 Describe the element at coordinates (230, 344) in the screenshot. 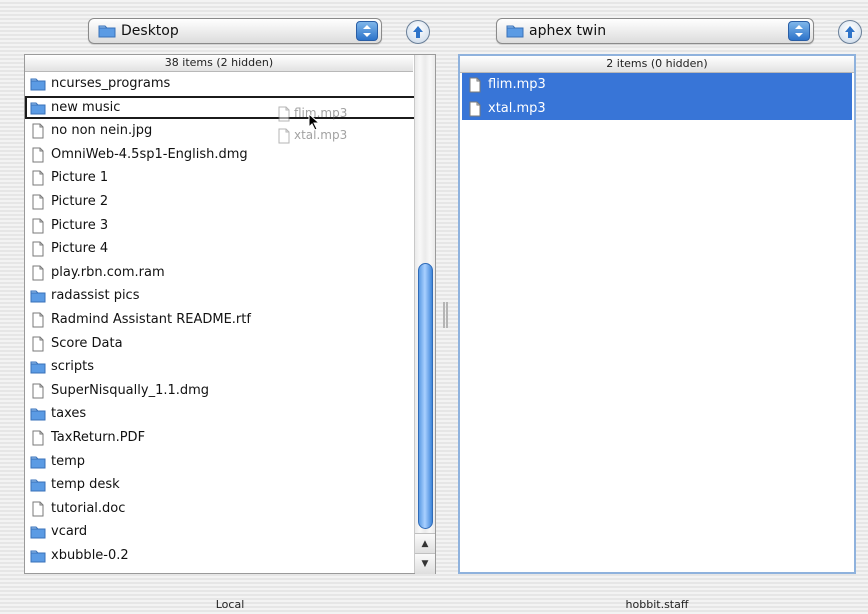

I see `list-item: Score Data` at that location.